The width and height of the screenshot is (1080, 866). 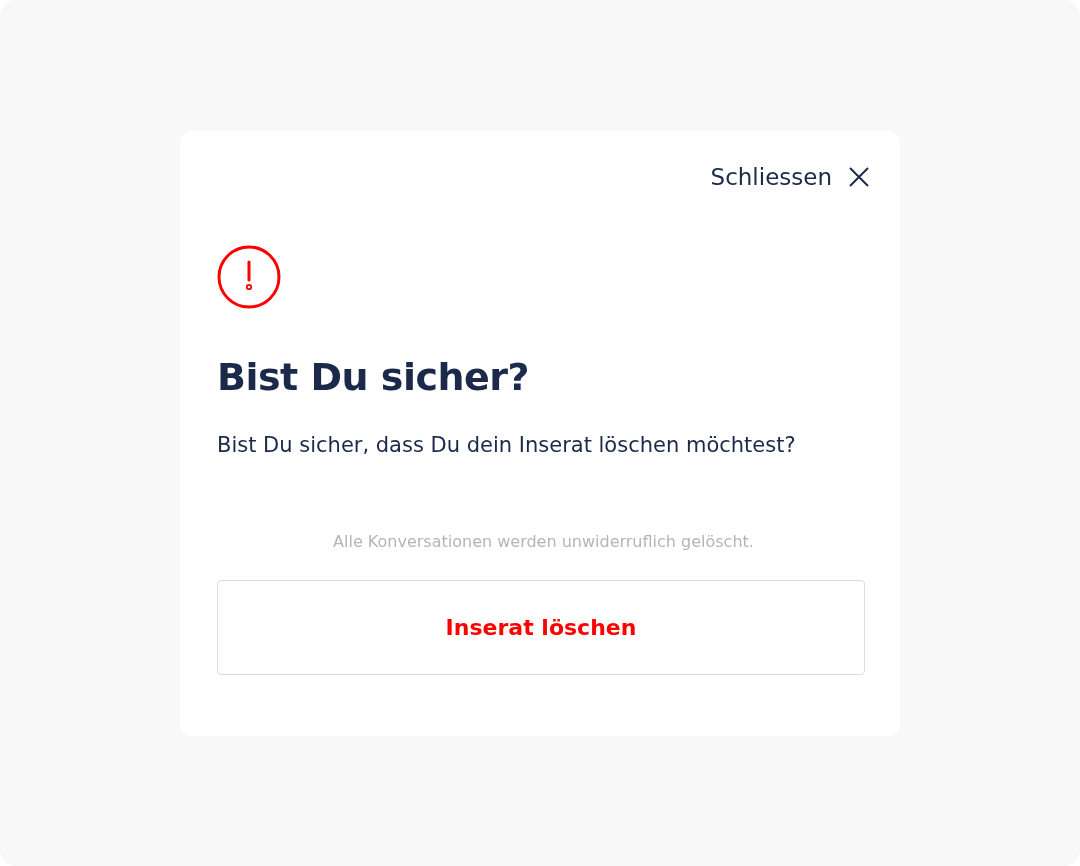 I want to click on close-button: Schliessen, so click(x=790, y=176).